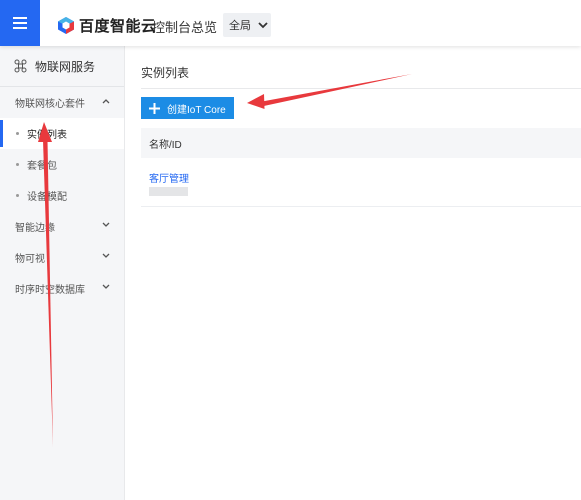 This screenshot has height=500, width=581. I want to click on brand-logo: 百度智能云, so click(107, 25).